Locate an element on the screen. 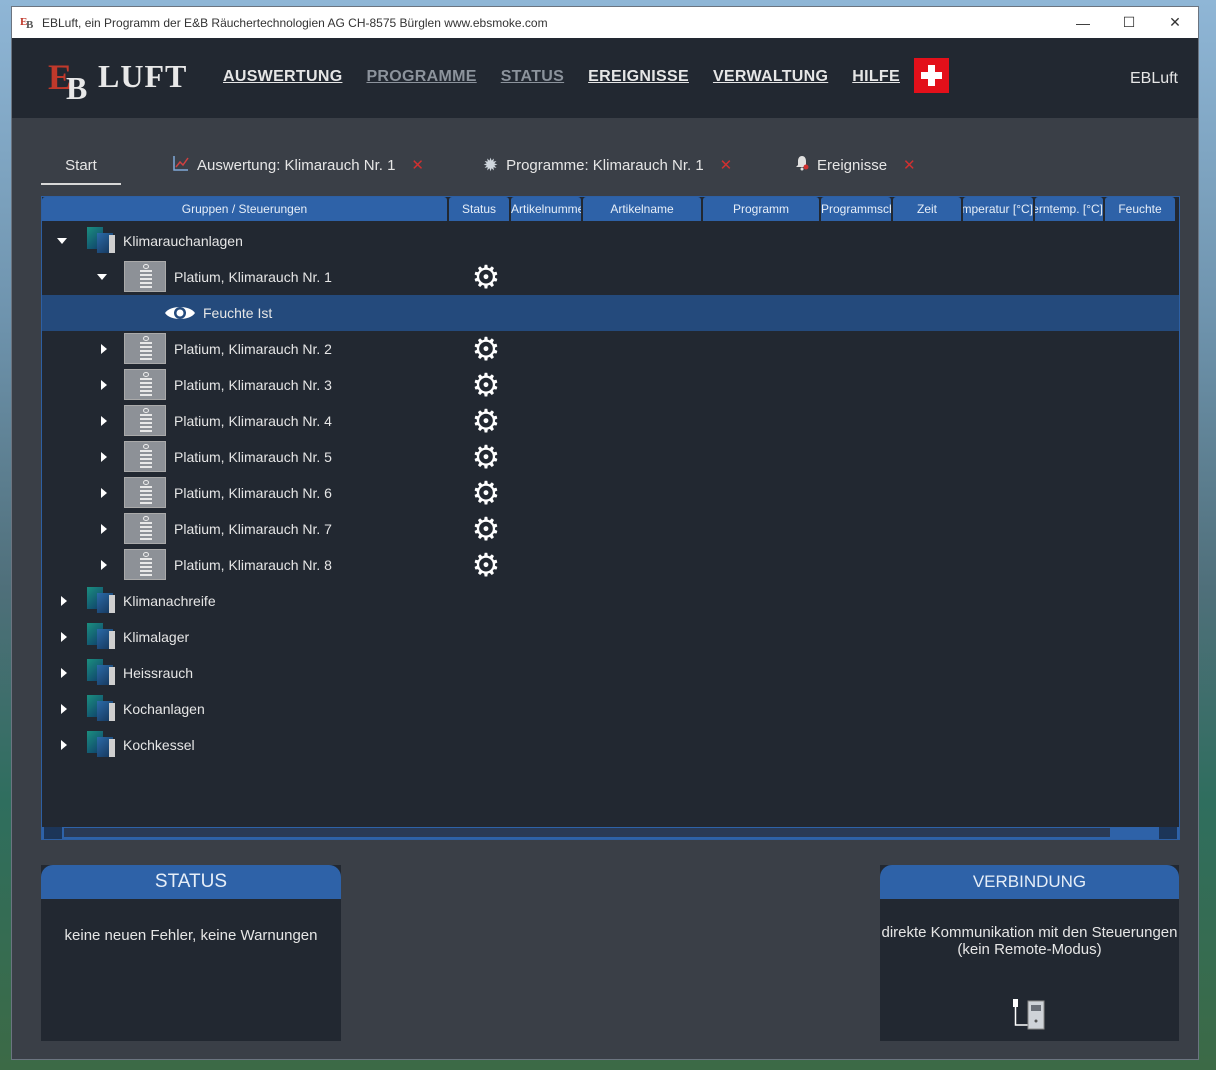  col-temperature: Temperatur [°C] is located at coordinates (998, 209).